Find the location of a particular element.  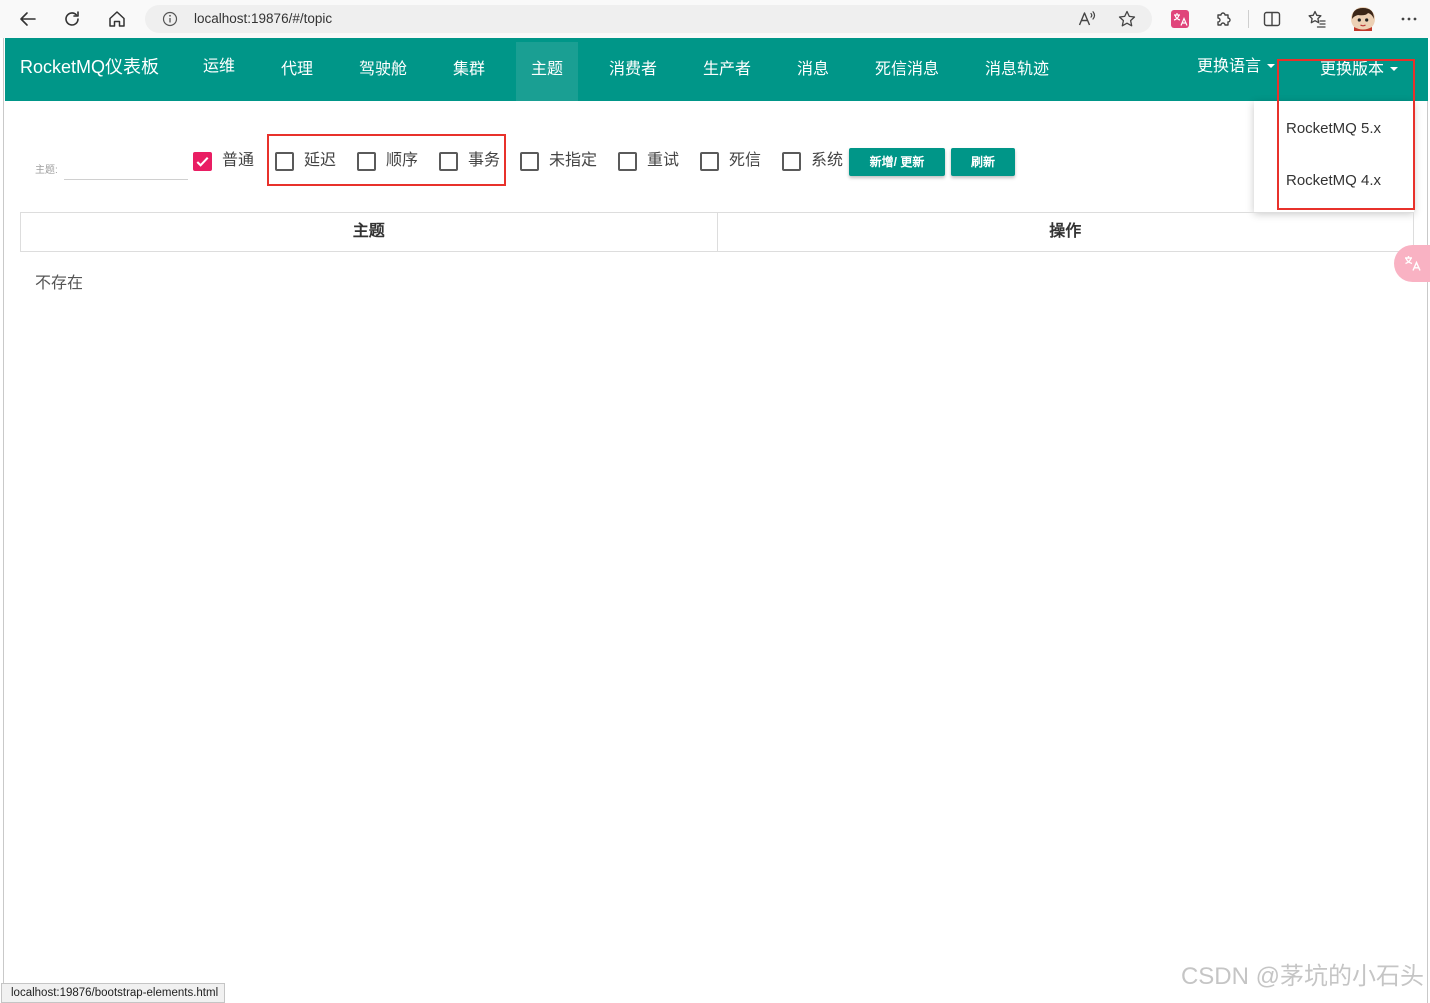

nav-item-consumer: 消费者 is located at coordinates (633, 71).